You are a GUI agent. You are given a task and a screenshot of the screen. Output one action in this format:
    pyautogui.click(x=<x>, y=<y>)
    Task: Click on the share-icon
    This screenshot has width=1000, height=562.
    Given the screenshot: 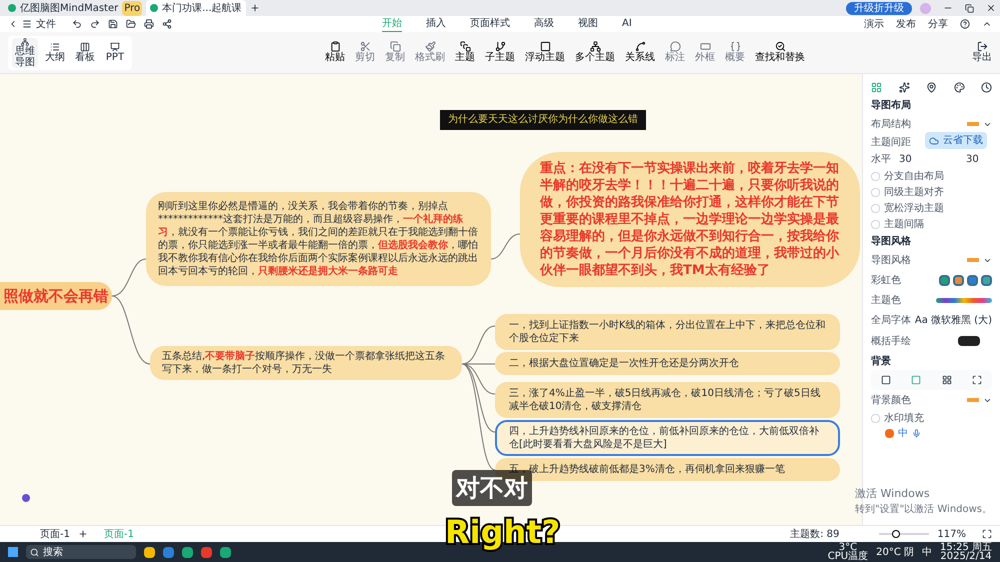 What is the action you would take?
    pyautogui.click(x=167, y=24)
    